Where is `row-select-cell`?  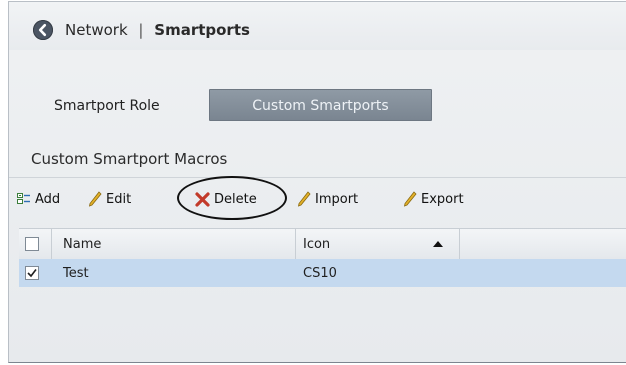 row-select-cell is located at coordinates (32, 273).